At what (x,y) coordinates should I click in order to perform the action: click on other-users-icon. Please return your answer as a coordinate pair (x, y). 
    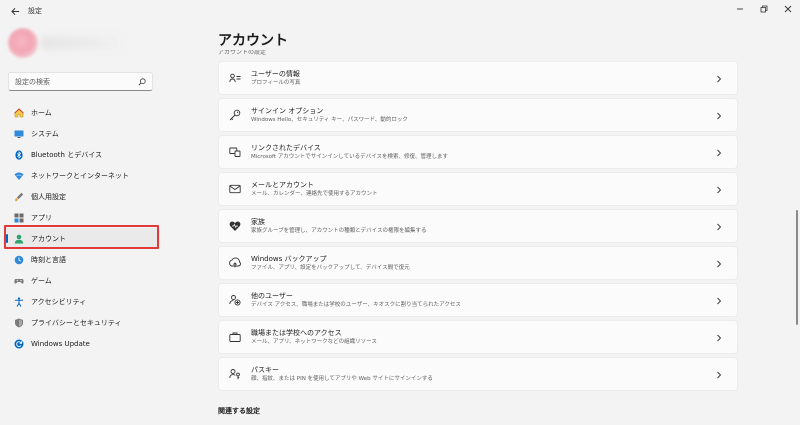
    Looking at the image, I should click on (235, 300).